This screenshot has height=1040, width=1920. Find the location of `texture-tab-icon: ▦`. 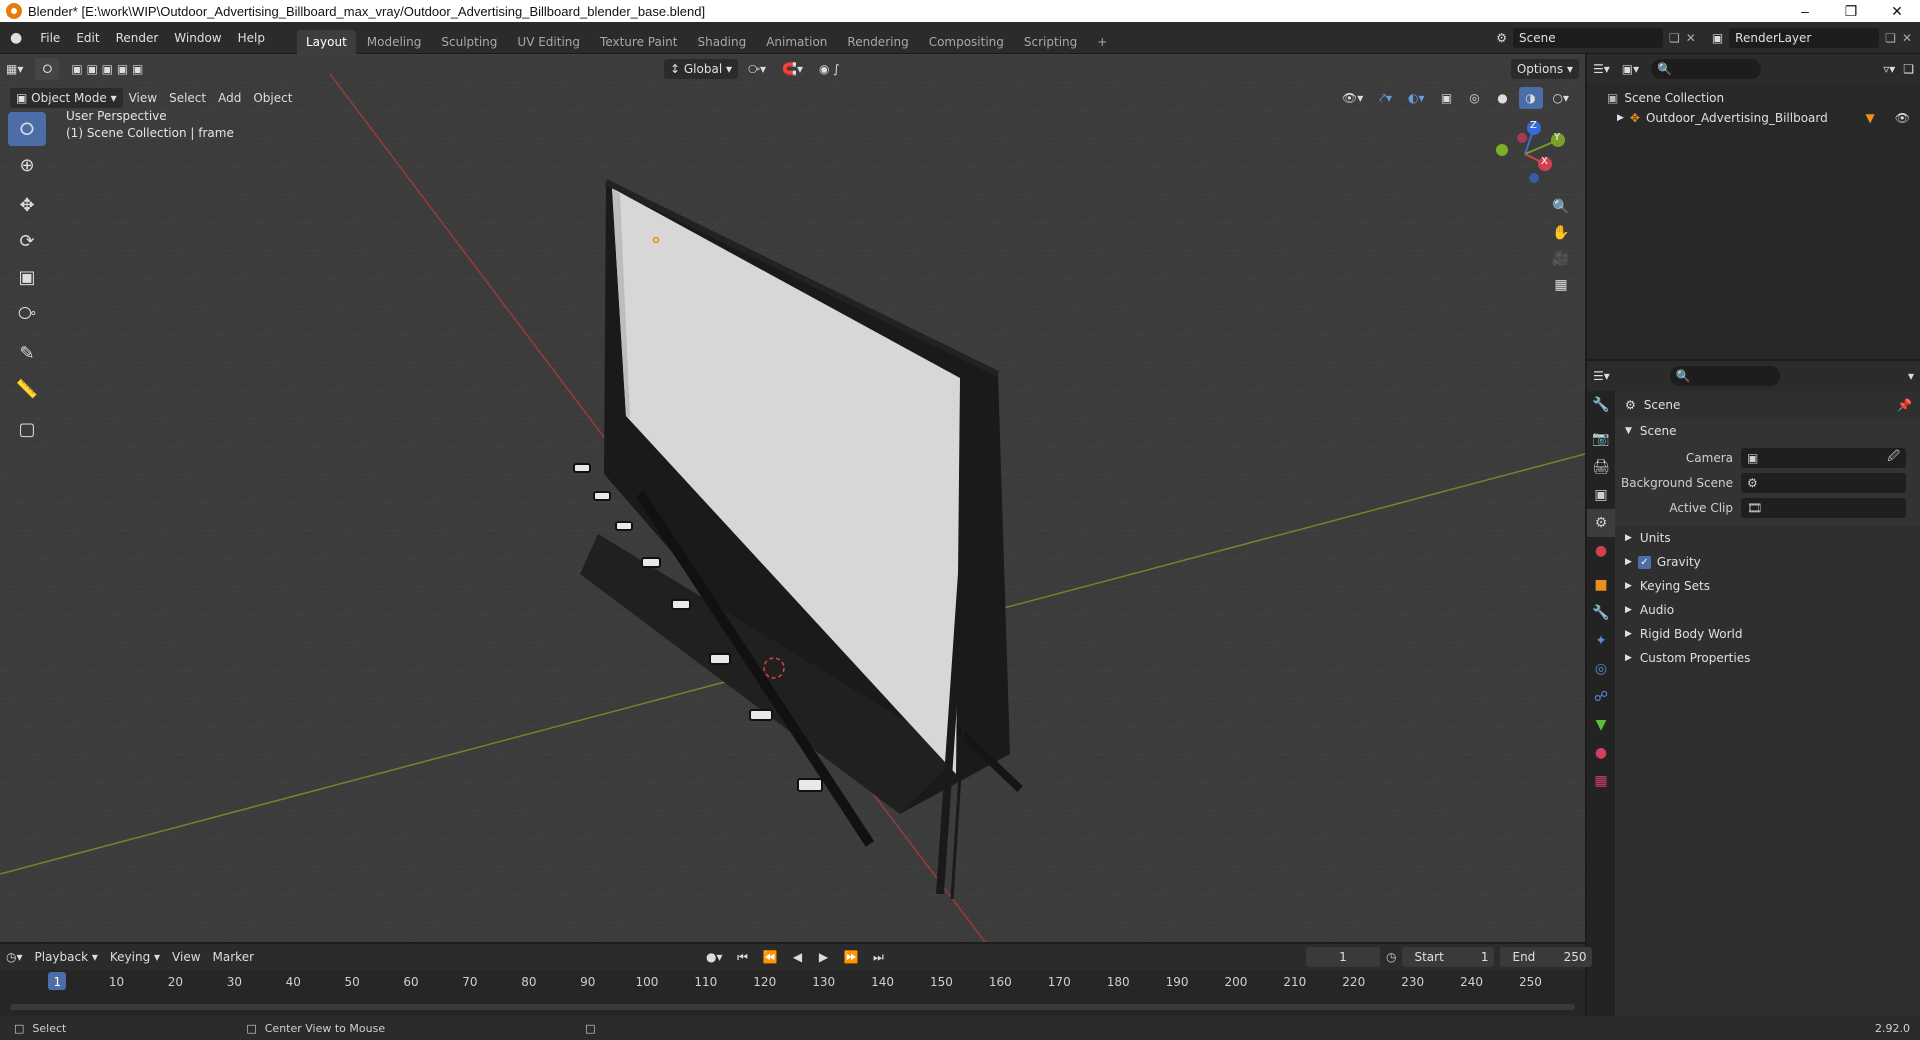

texture-tab-icon: ▦ is located at coordinates (1601, 781).